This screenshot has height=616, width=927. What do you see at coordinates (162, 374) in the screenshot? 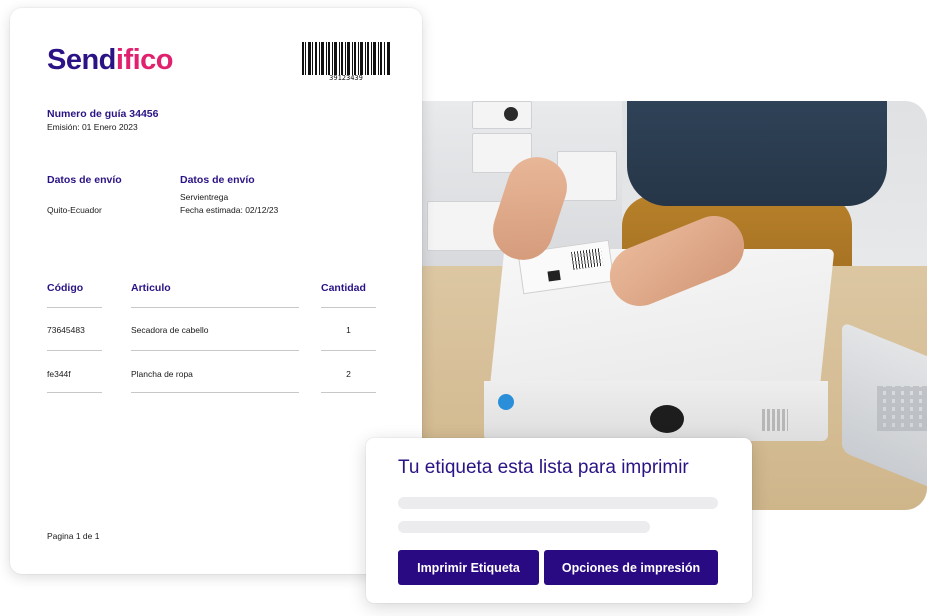
I see `item-name: Plancha de ropa` at bounding box center [162, 374].